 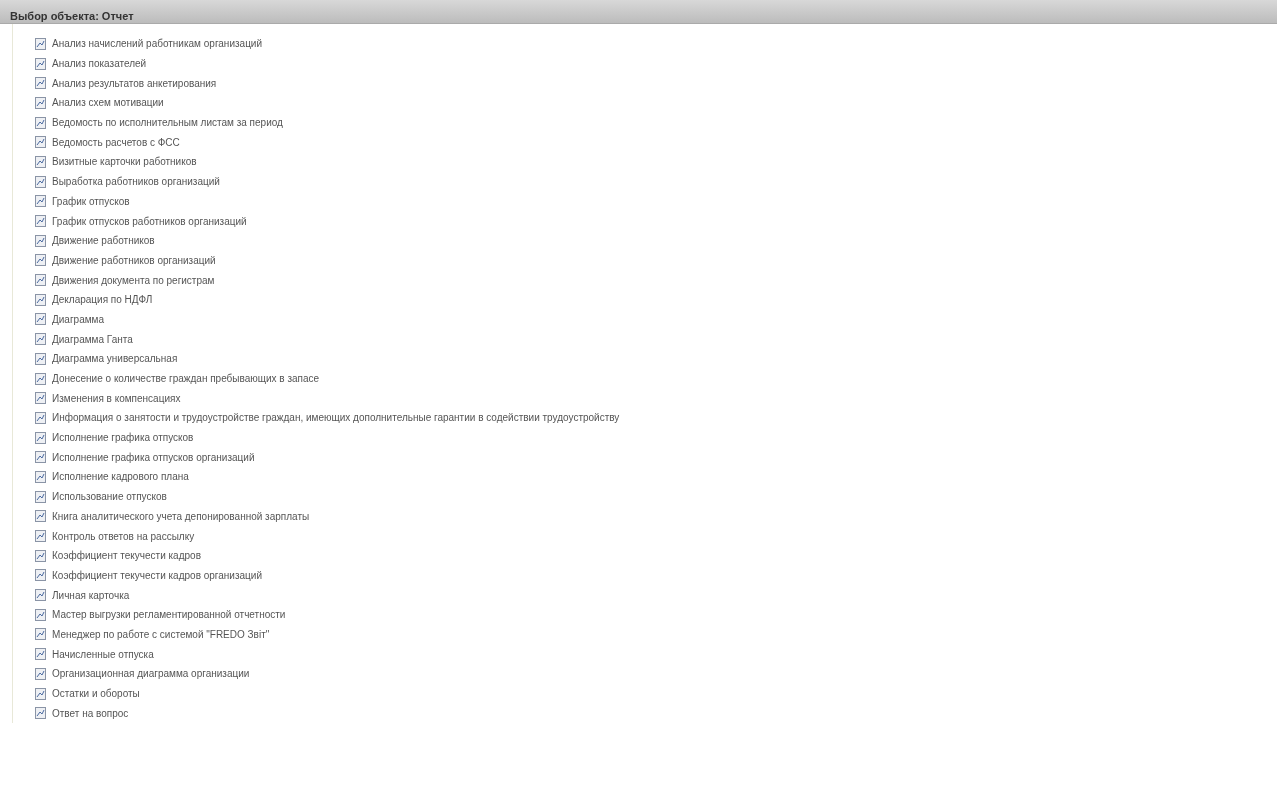 What do you see at coordinates (126, 556) in the screenshot?
I see `report-item: Коэффициент текучести кадров` at bounding box center [126, 556].